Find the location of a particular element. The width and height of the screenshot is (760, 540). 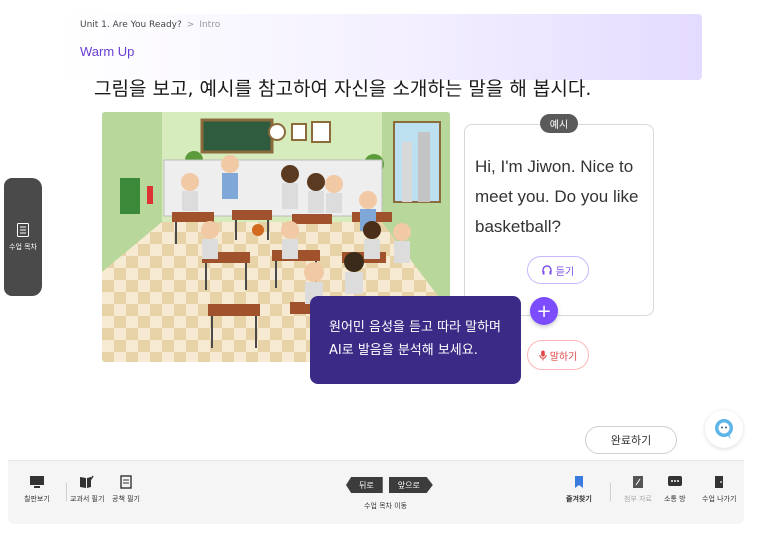

exit-class-label: 수업 나가기 is located at coordinates (719, 499).